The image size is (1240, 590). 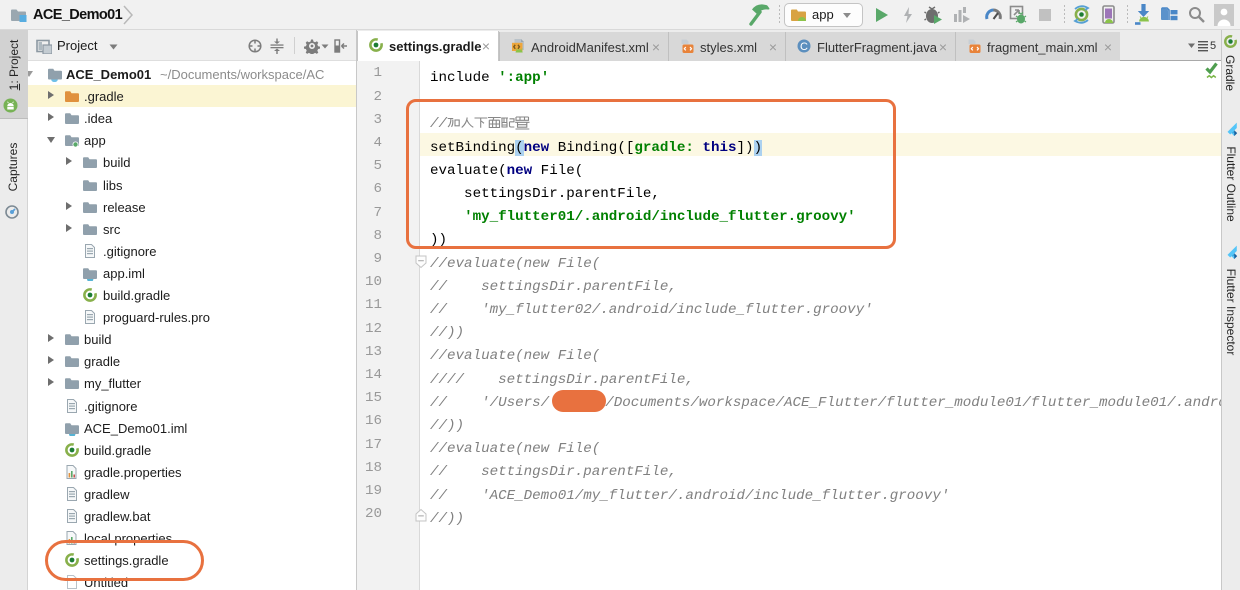 What do you see at coordinates (804, 47) in the screenshot?
I see `svg-text: C` at bounding box center [804, 47].